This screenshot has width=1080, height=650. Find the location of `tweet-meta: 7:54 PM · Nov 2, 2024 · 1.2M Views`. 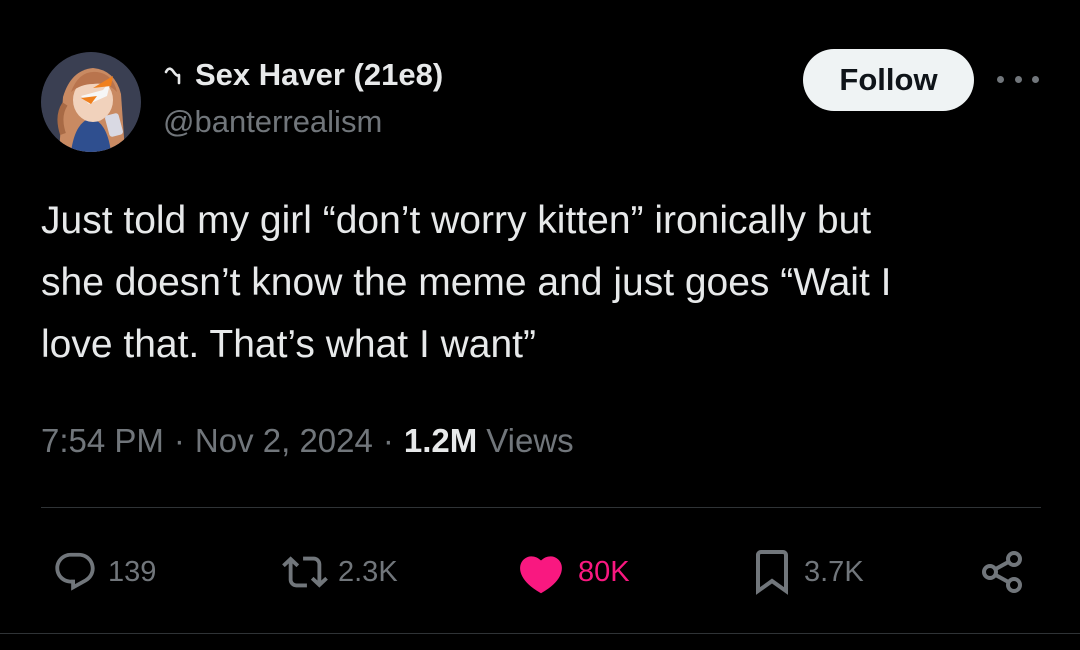

tweet-meta: 7:54 PM · Nov 2, 2024 · 1.2M Views is located at coordinates (307, 441).